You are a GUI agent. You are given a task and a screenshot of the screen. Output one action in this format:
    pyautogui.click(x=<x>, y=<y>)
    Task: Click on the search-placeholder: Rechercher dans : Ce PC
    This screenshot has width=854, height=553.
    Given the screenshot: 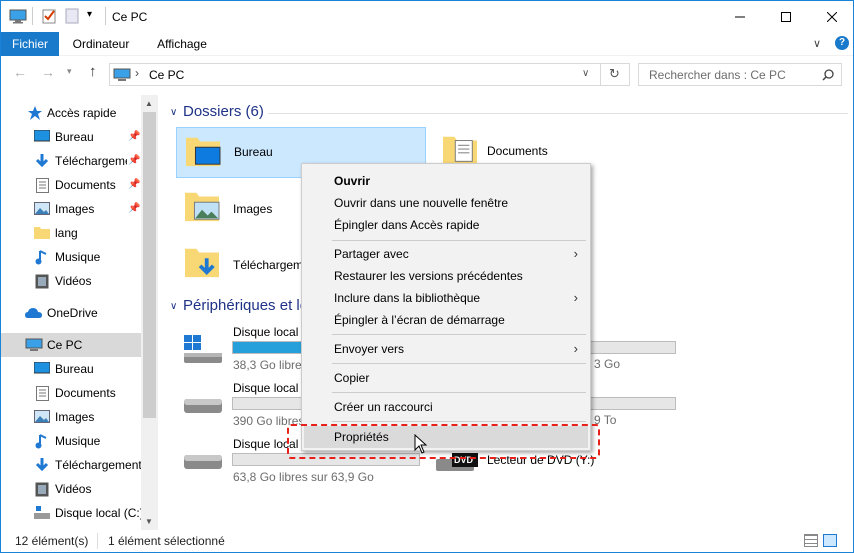 What is the action you would take?
    pyautogui.click(x=717, y=75)
    